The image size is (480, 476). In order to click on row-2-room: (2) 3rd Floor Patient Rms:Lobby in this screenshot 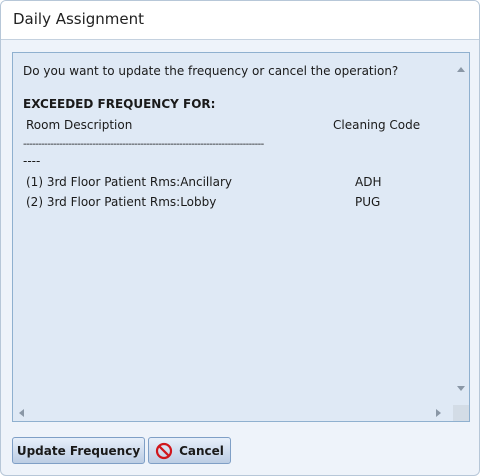, I will do `click(121, 202)`.